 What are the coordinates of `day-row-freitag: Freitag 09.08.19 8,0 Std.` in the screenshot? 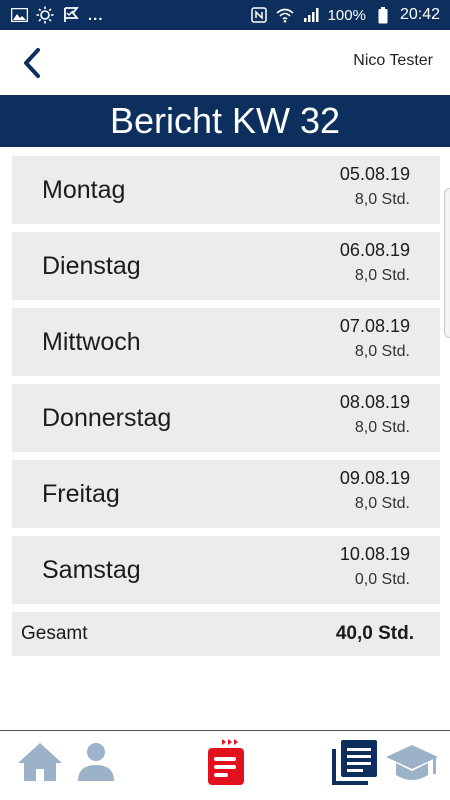 It's located at (226, 494).